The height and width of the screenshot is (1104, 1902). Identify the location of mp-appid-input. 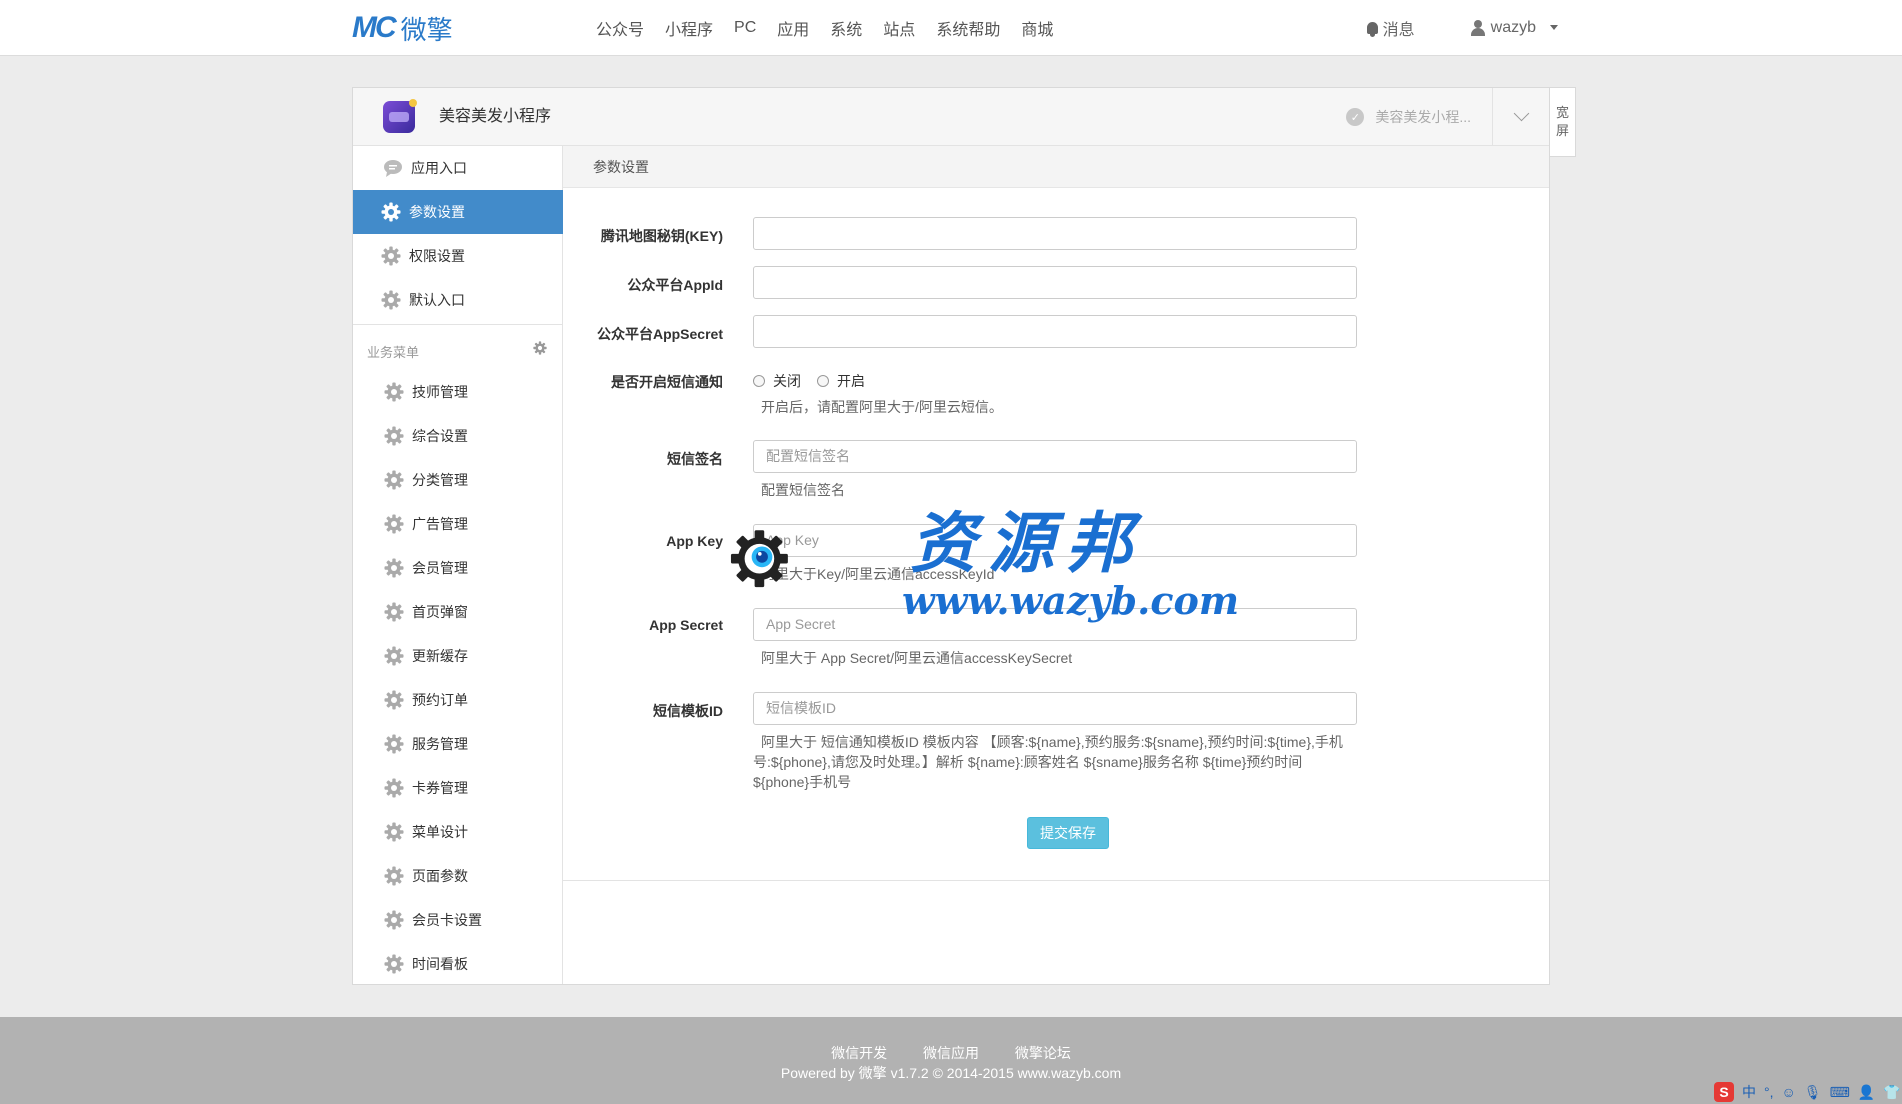
(1055, 282).